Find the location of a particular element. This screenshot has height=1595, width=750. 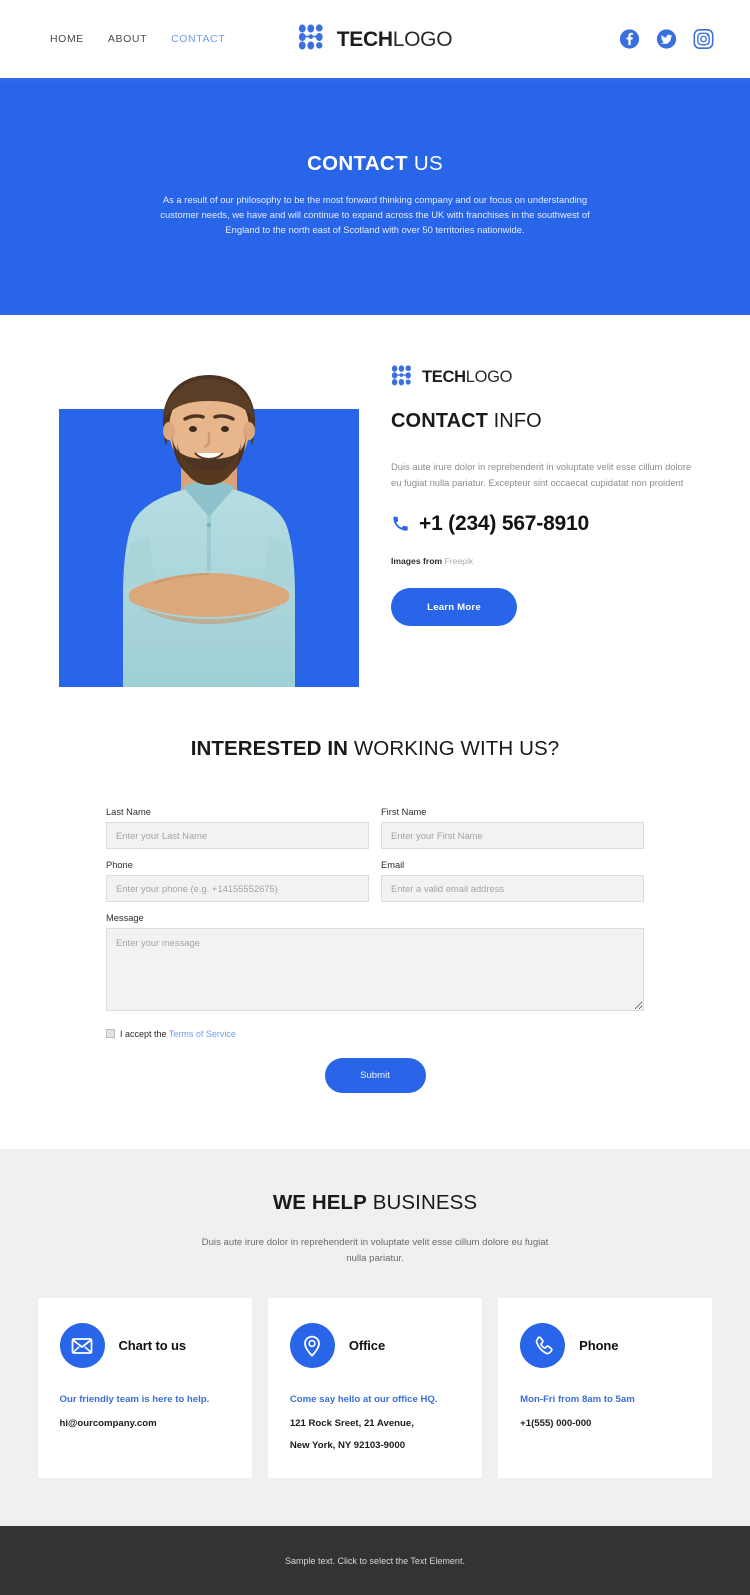

terms-checkbox is located at coordinates (110, 1033).